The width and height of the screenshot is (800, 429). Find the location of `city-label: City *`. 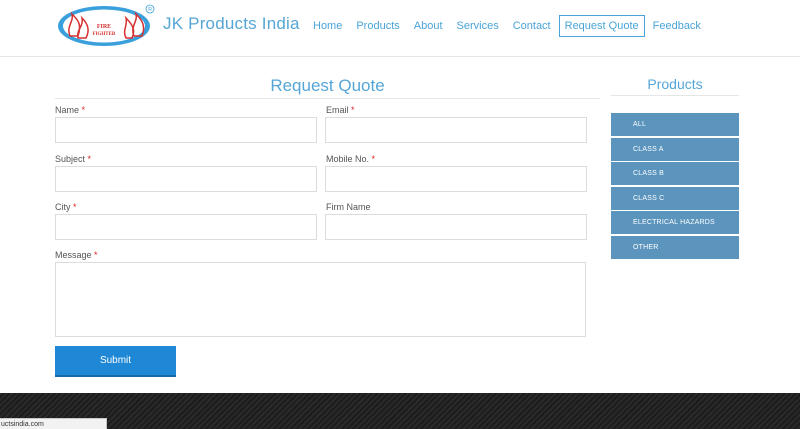

city-label: City * is located at coordinates (66, 207).